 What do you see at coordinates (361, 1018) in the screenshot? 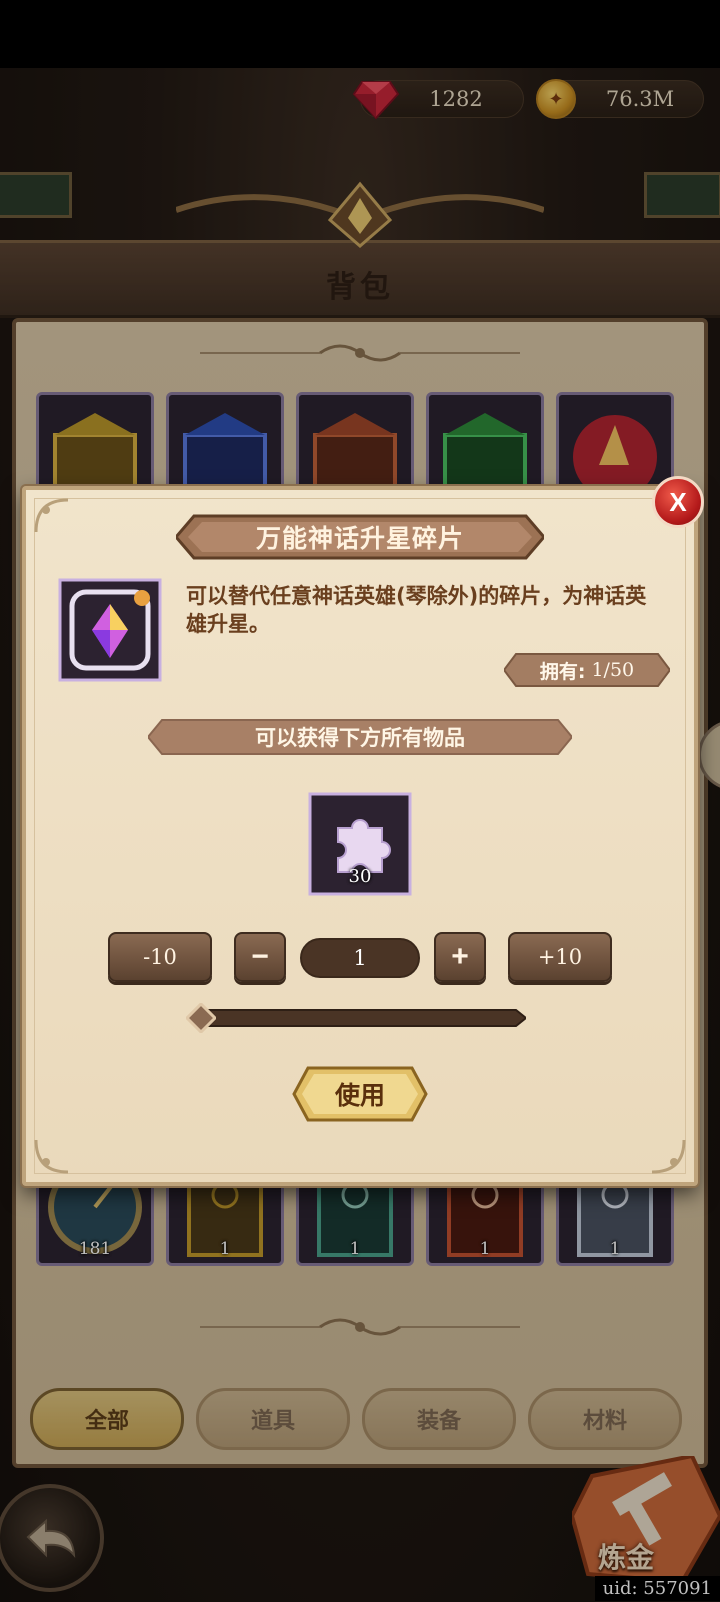
I see `quantity-slider` at bounding box center [361, 1018].